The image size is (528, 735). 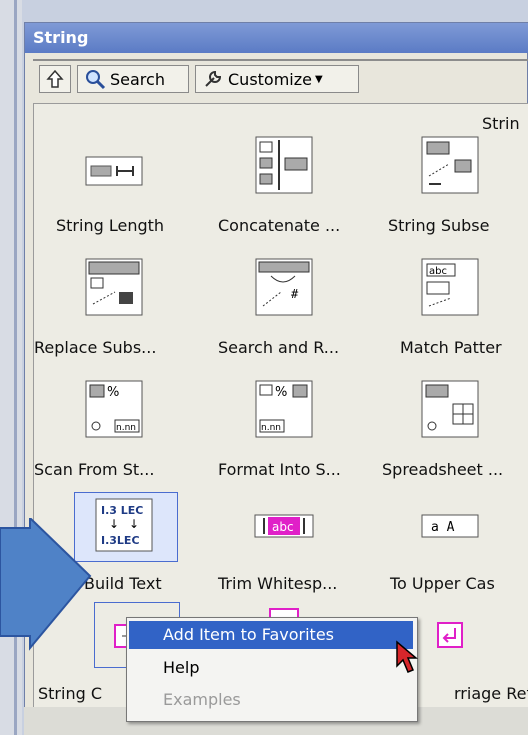 I want to click on menu-item-examples: Examples, so click(x=202, y=699).